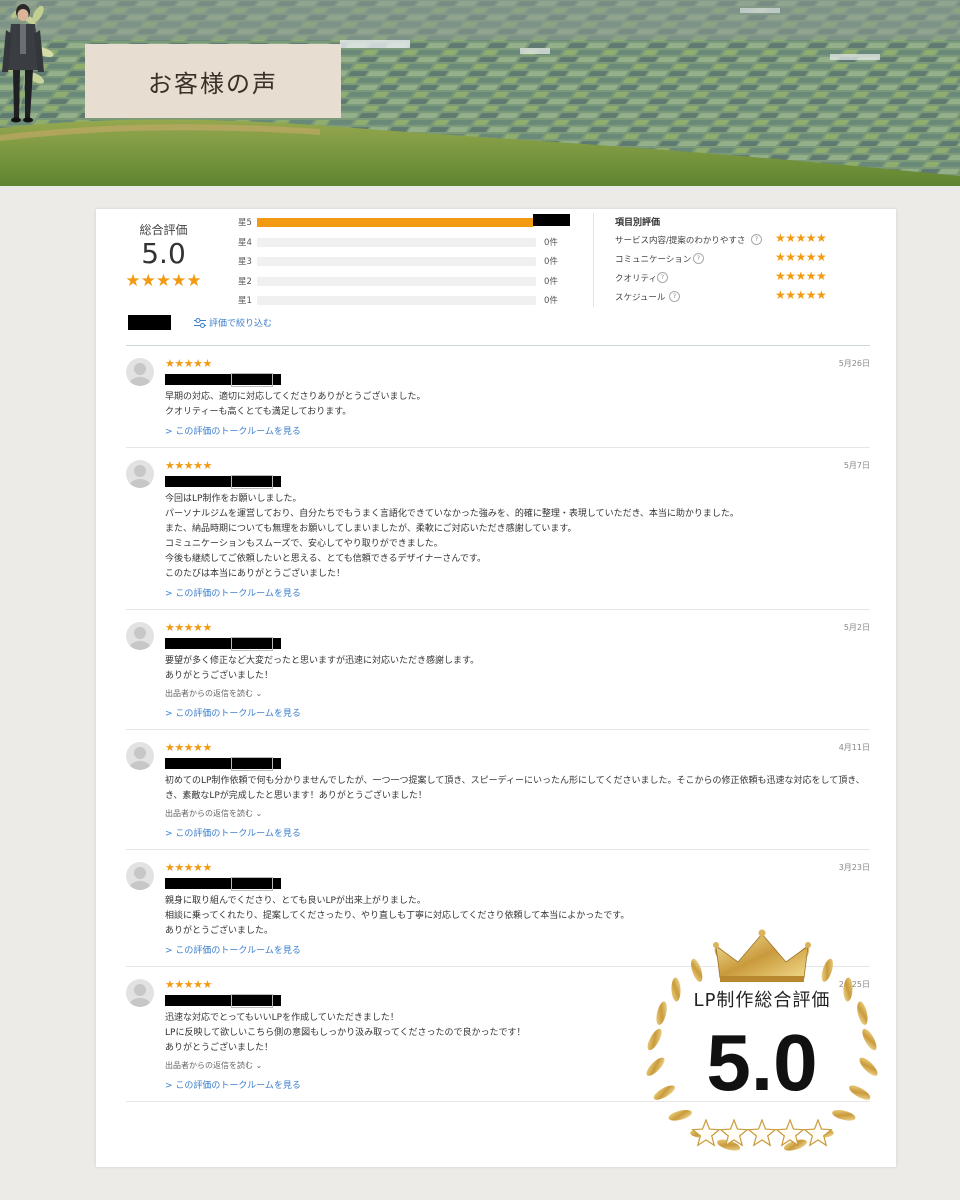 Image resolution: width=960 pixels, height=1200 pixels. I want to click on section-title-box: お客様の声, so click(213, 81).